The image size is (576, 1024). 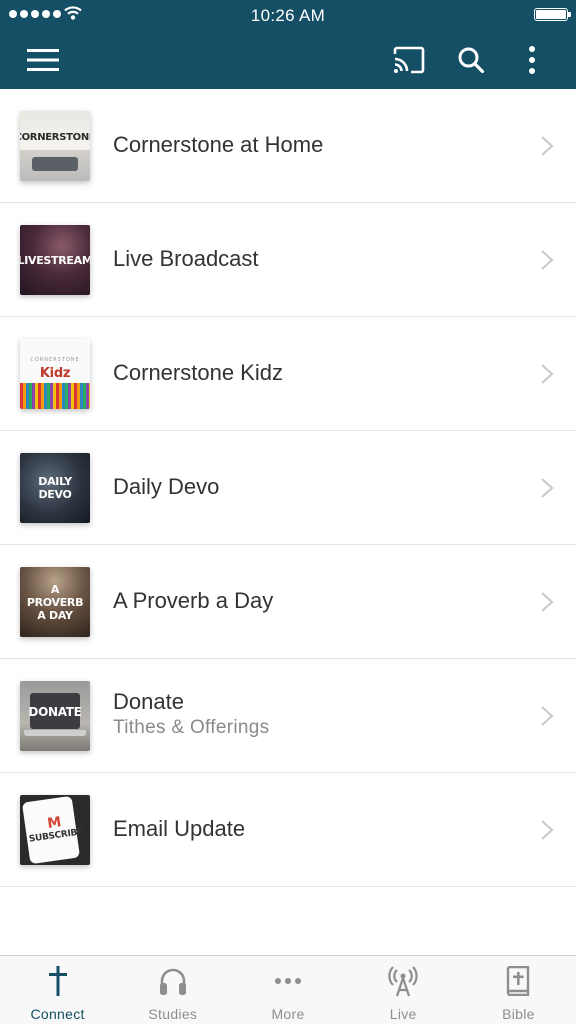 What do you see at coordinates (186, 258) in the screenshot?
I see `list-item-title: Live Broadcast` at bounding box center [186, 258].